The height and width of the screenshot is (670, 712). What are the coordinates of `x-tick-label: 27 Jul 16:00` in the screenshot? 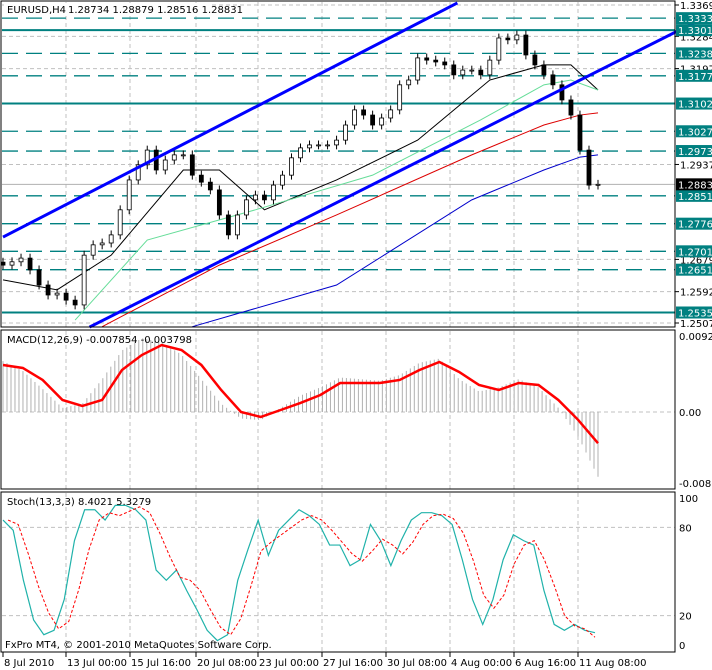 It's located at (353, 663).